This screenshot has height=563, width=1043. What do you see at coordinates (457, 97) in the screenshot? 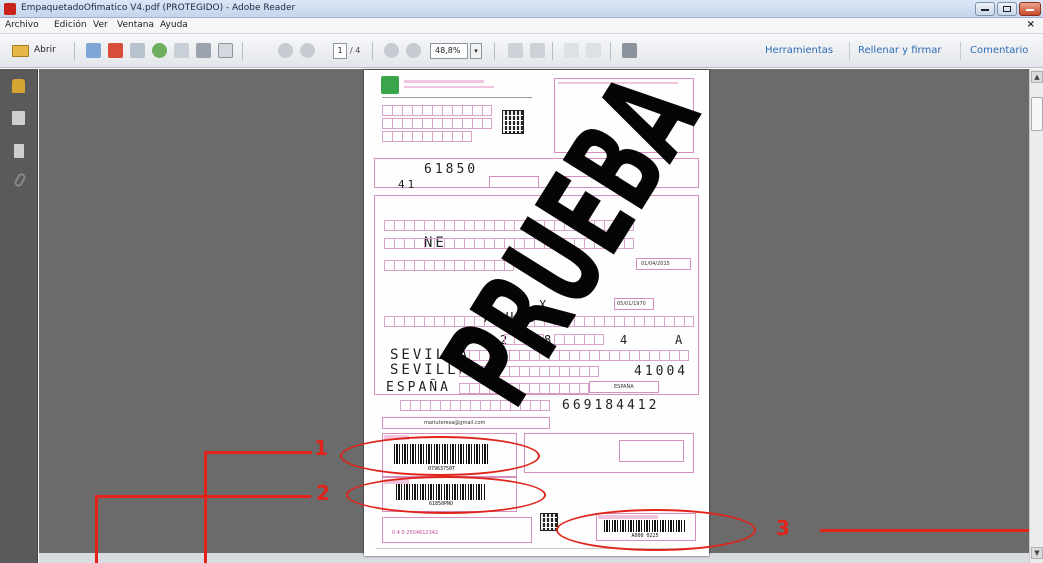
I see `header-divider` at bounding box center [457, 97].